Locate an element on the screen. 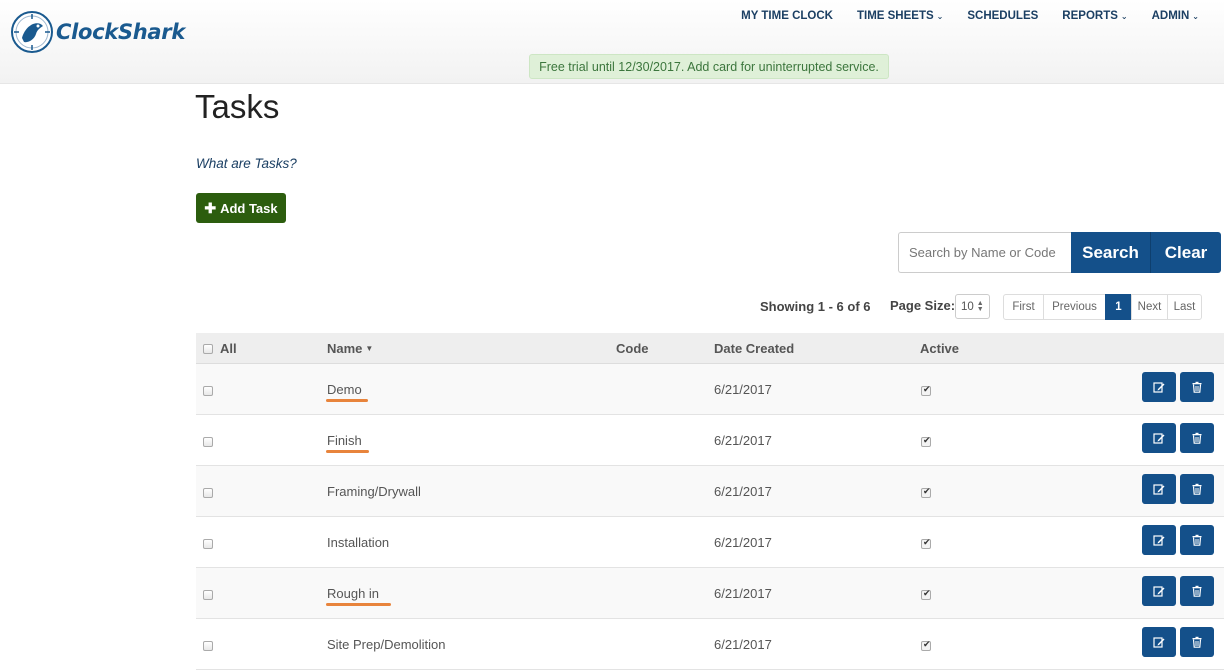 Image resolution: width=1224 pixels, height=670 pixels. name-column-header: Name ▼ is located at coordinates (350, 348).